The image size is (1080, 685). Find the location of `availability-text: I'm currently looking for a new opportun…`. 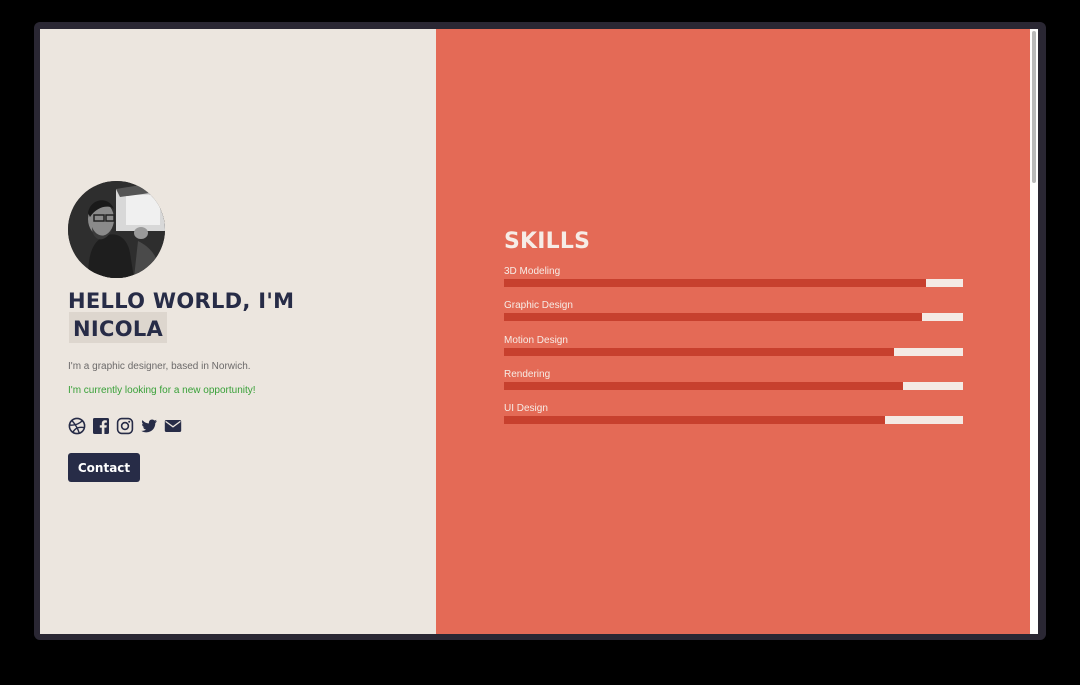

availability-text: I'm currently looking for a new opportun… is located at coordinates (162, 390).